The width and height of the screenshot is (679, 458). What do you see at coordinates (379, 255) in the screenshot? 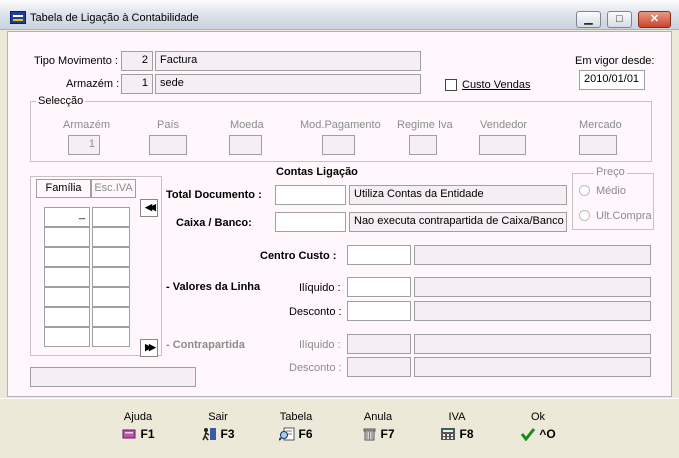
I see `centro-custo-field` at bounding box center [379, 255].